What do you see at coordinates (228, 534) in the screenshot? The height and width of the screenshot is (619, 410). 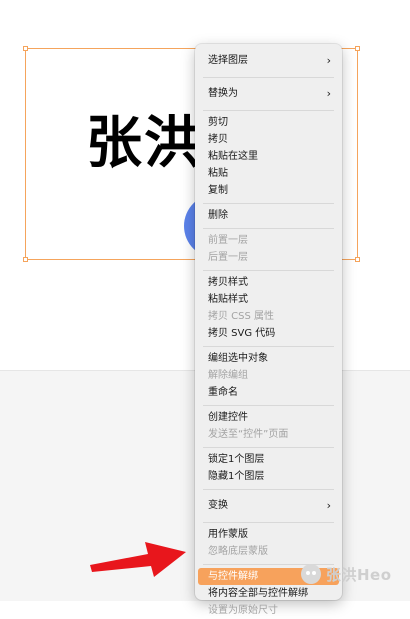 I see `menu-item-label: 用作蒙版` at bounding box center [228, 534].